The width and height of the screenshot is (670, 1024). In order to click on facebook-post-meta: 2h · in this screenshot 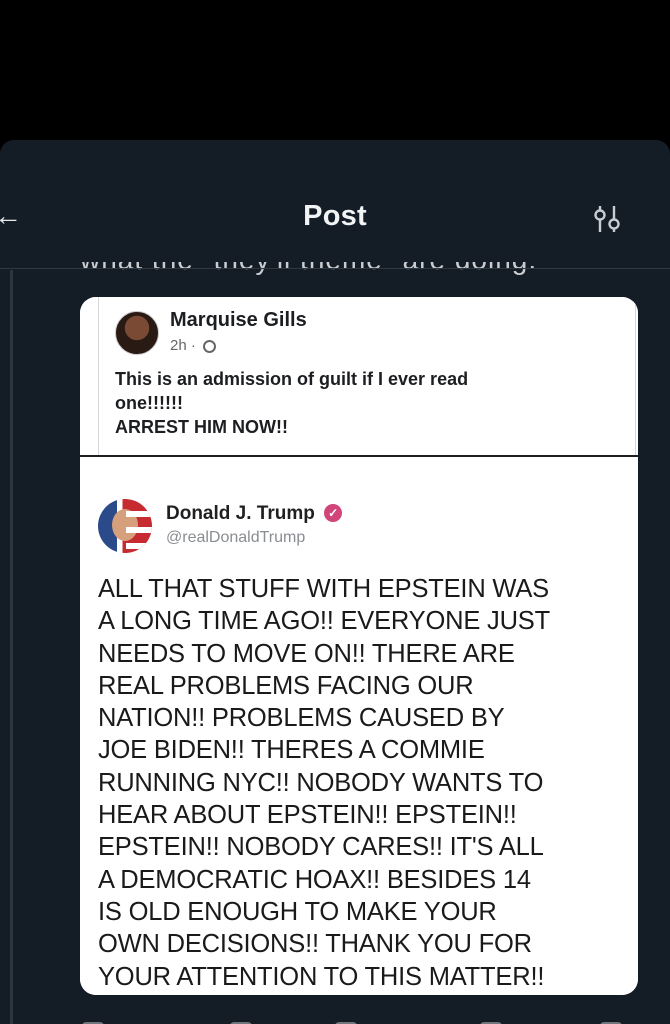, I will do `click(193, 345)`.